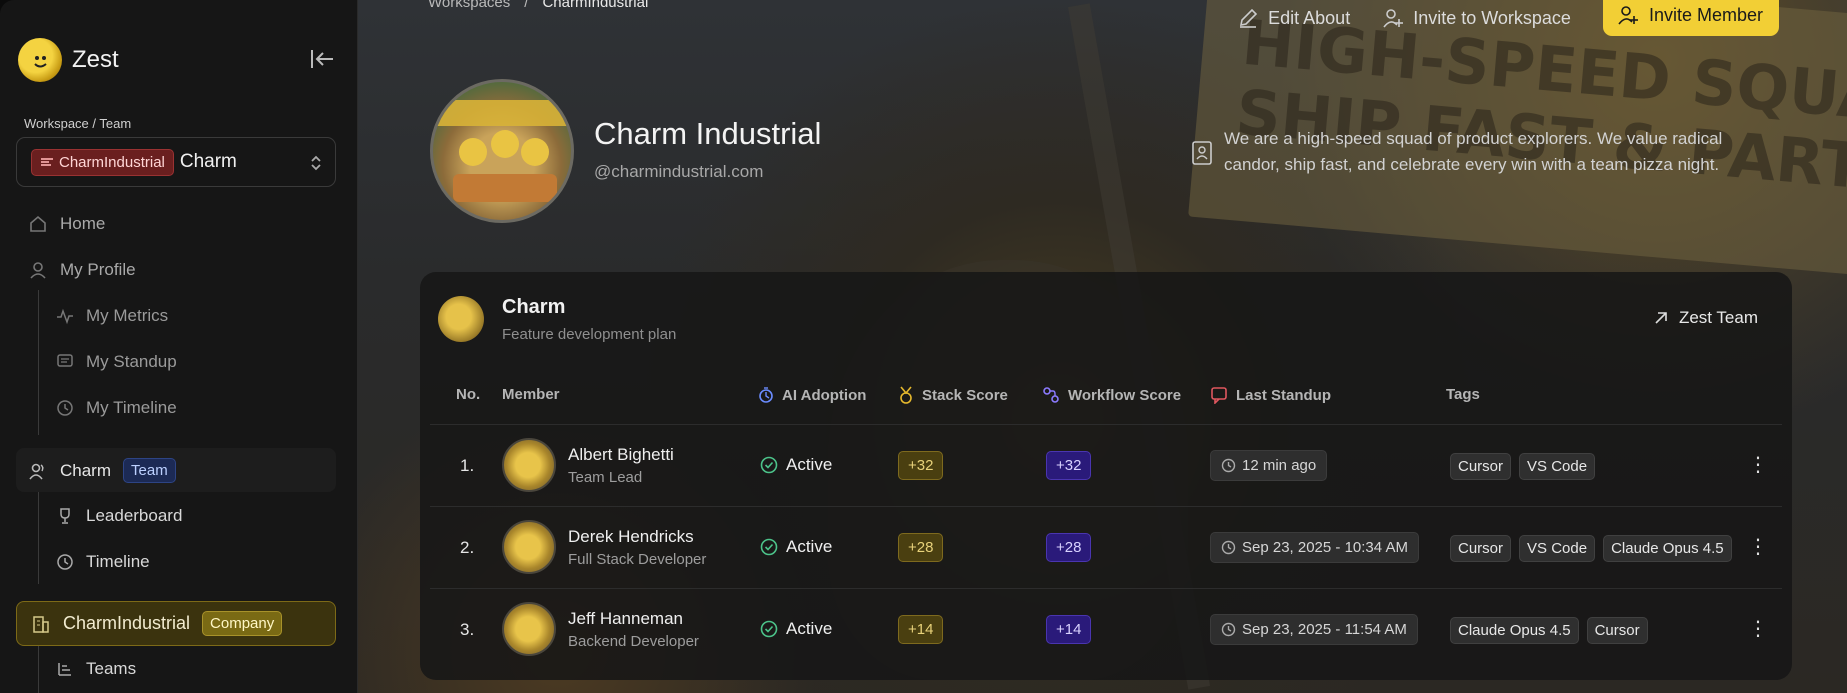  I want to click on tags-cell: Cursor VS Code, so click(1526, 466).